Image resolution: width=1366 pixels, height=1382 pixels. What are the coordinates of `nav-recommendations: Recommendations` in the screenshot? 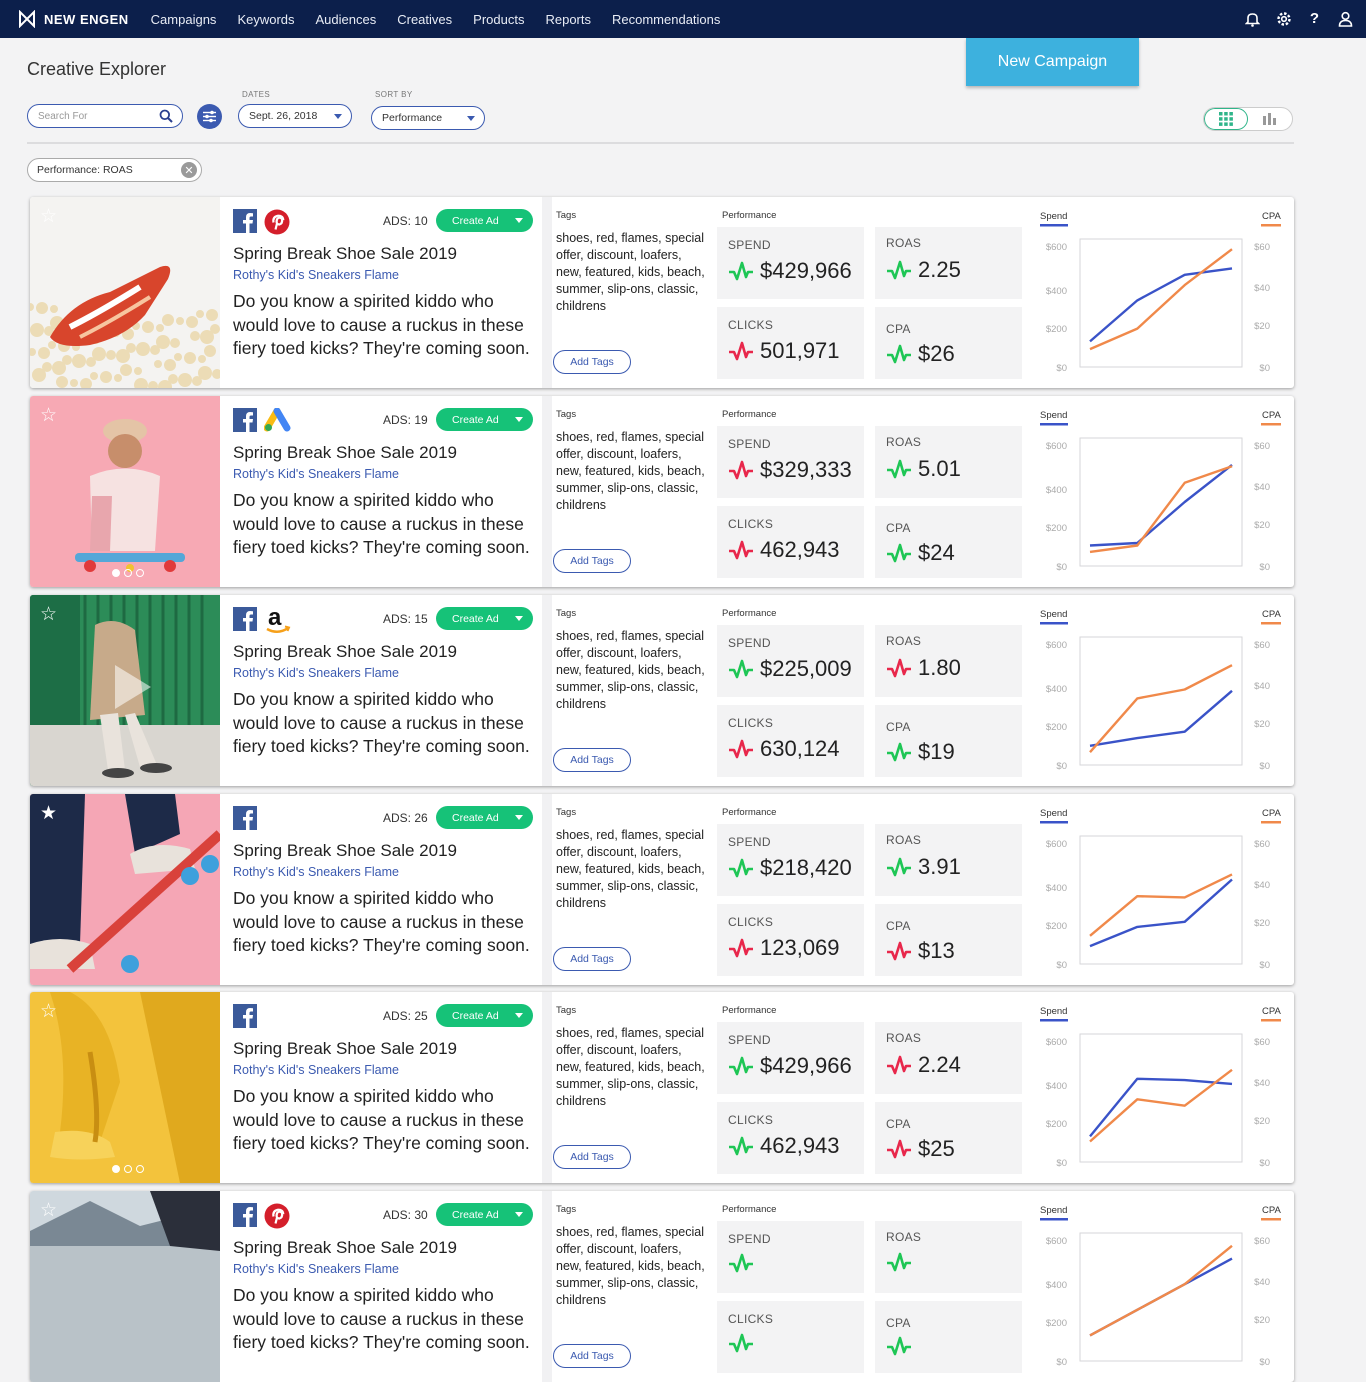 It's located at (666, 19).